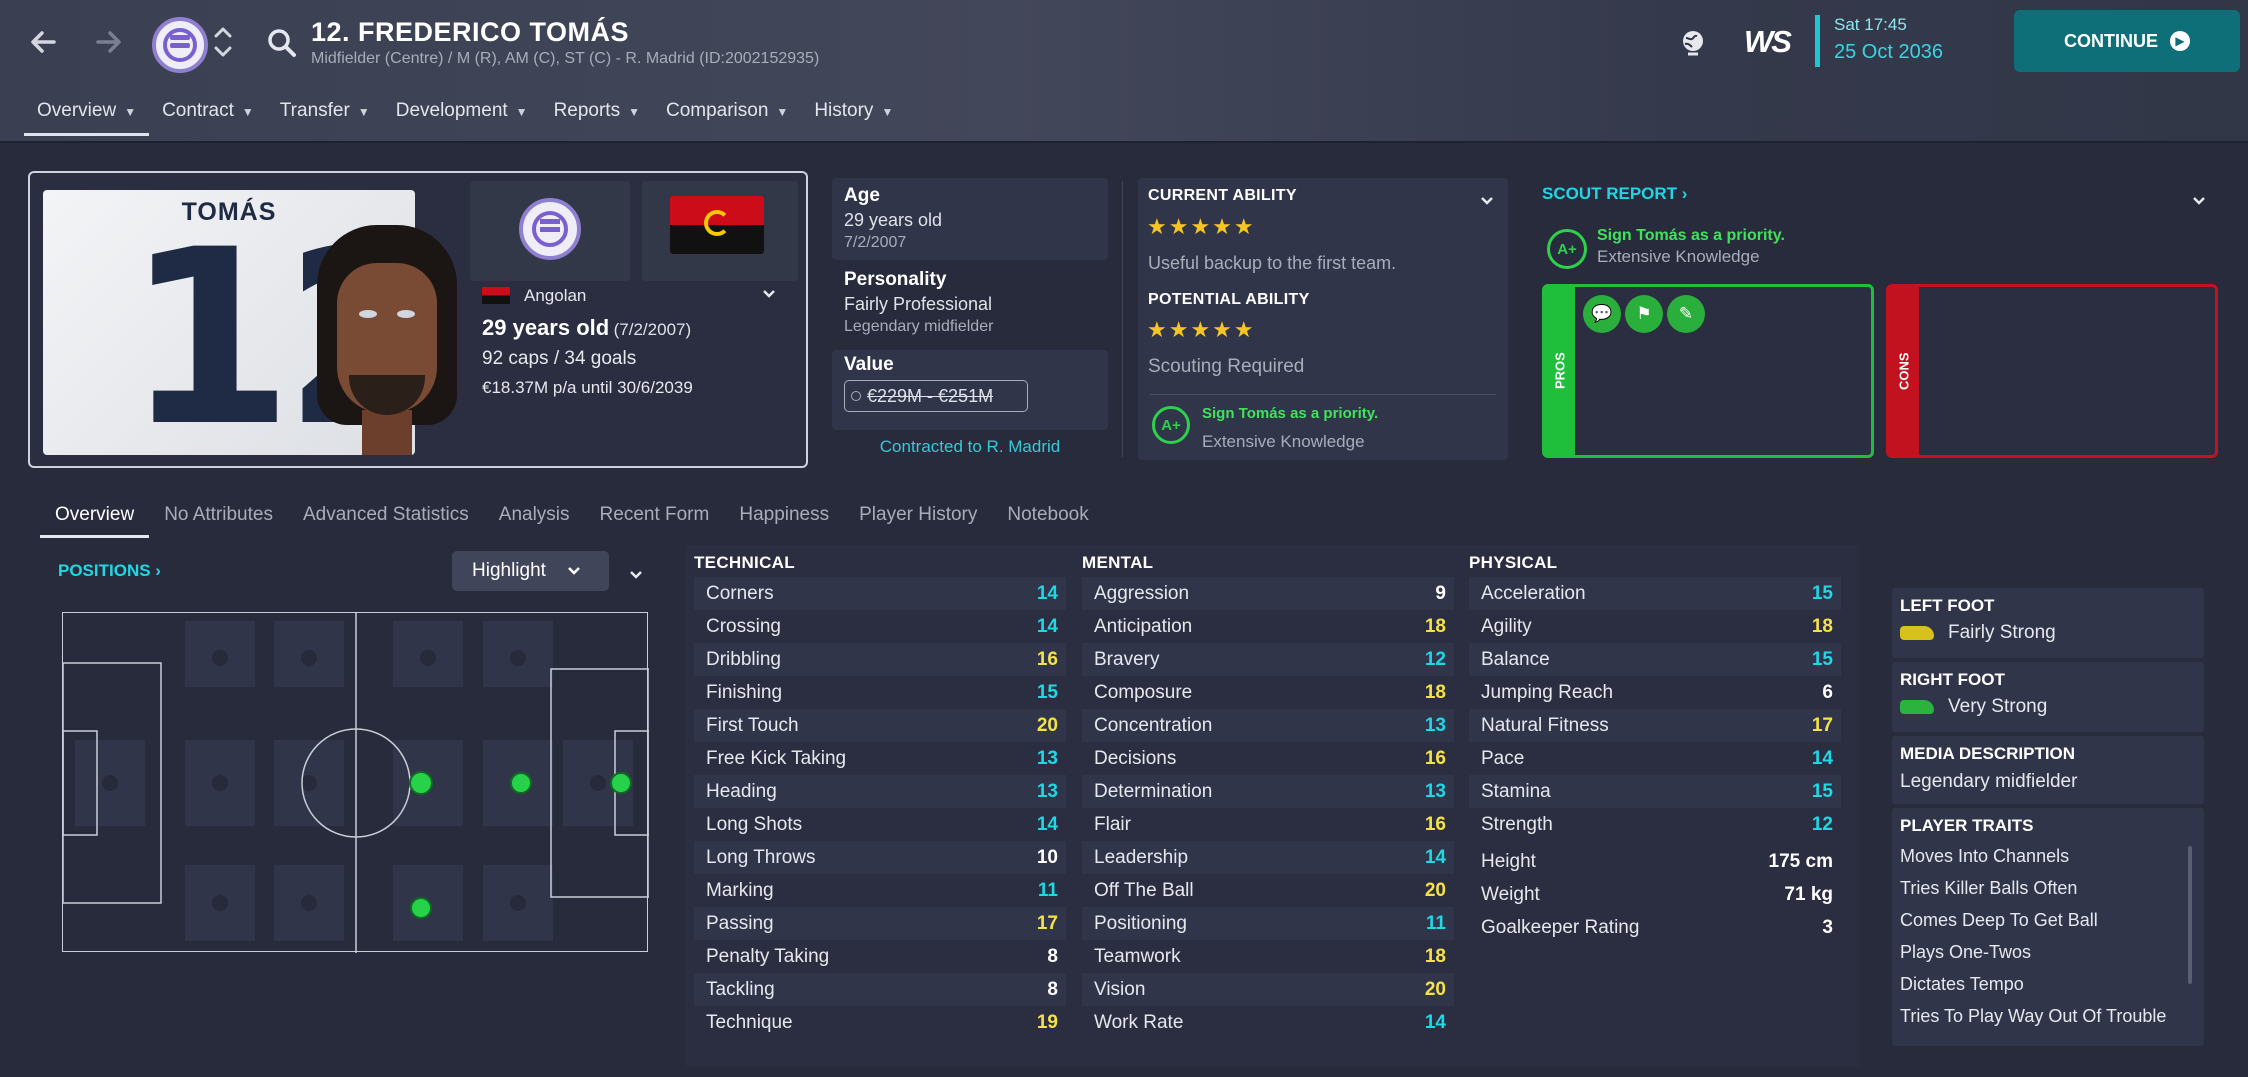 The height and width of the screenshot is (1077, 2248). Describe the element at coordinates (223, 45) in the screenshot. I see `player-cycle-arrows-icon` at that location.